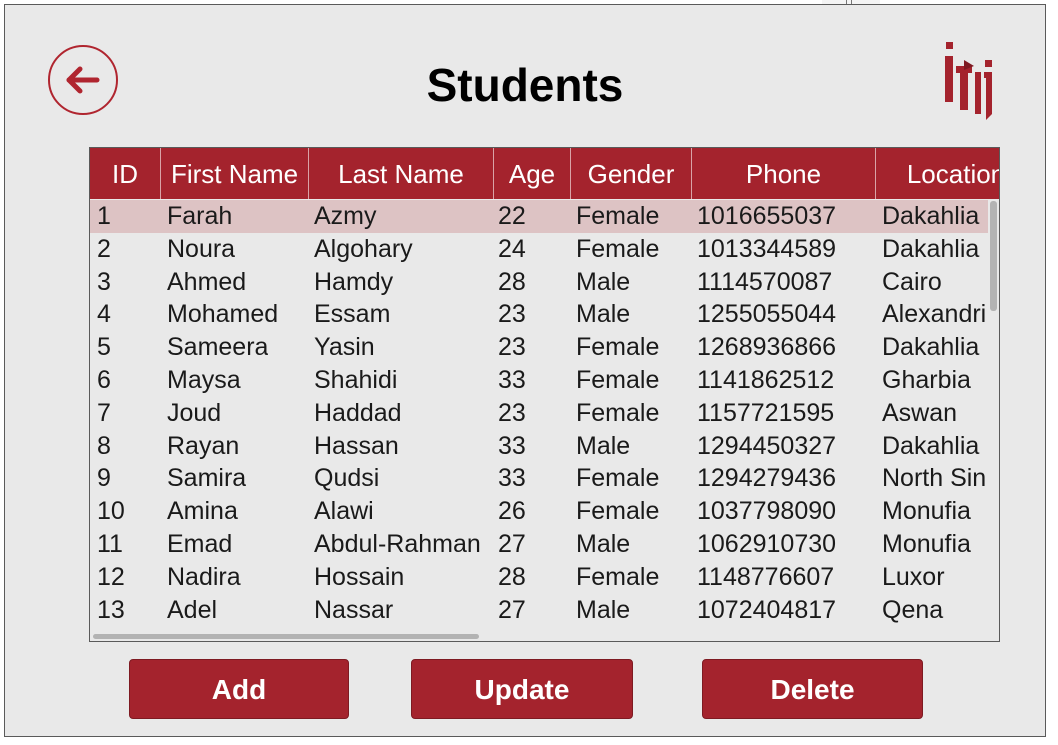  Describe the element at coordinates (512, 216) in the screenshot. I see `cell-age: 22` at that location.